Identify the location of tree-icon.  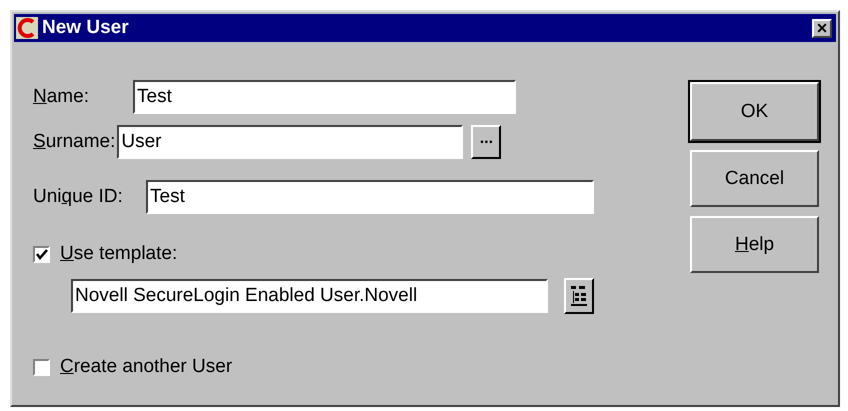
(579, 296).